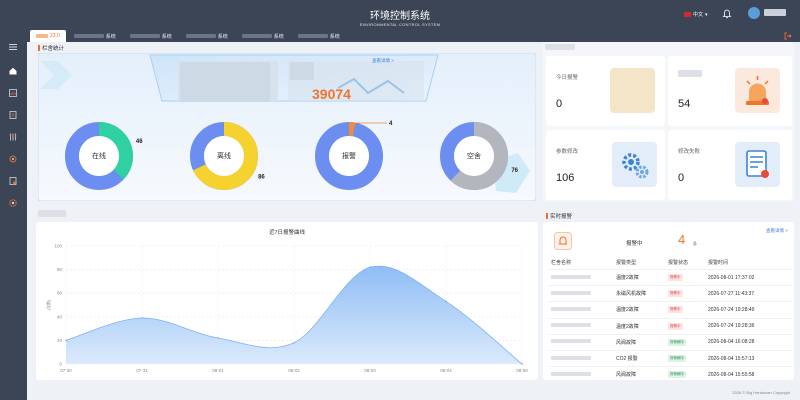 The image size is (800, 400). I want to click on footer-copyright: 2026 © Big Herdsman Copyright, so click(761, 392).